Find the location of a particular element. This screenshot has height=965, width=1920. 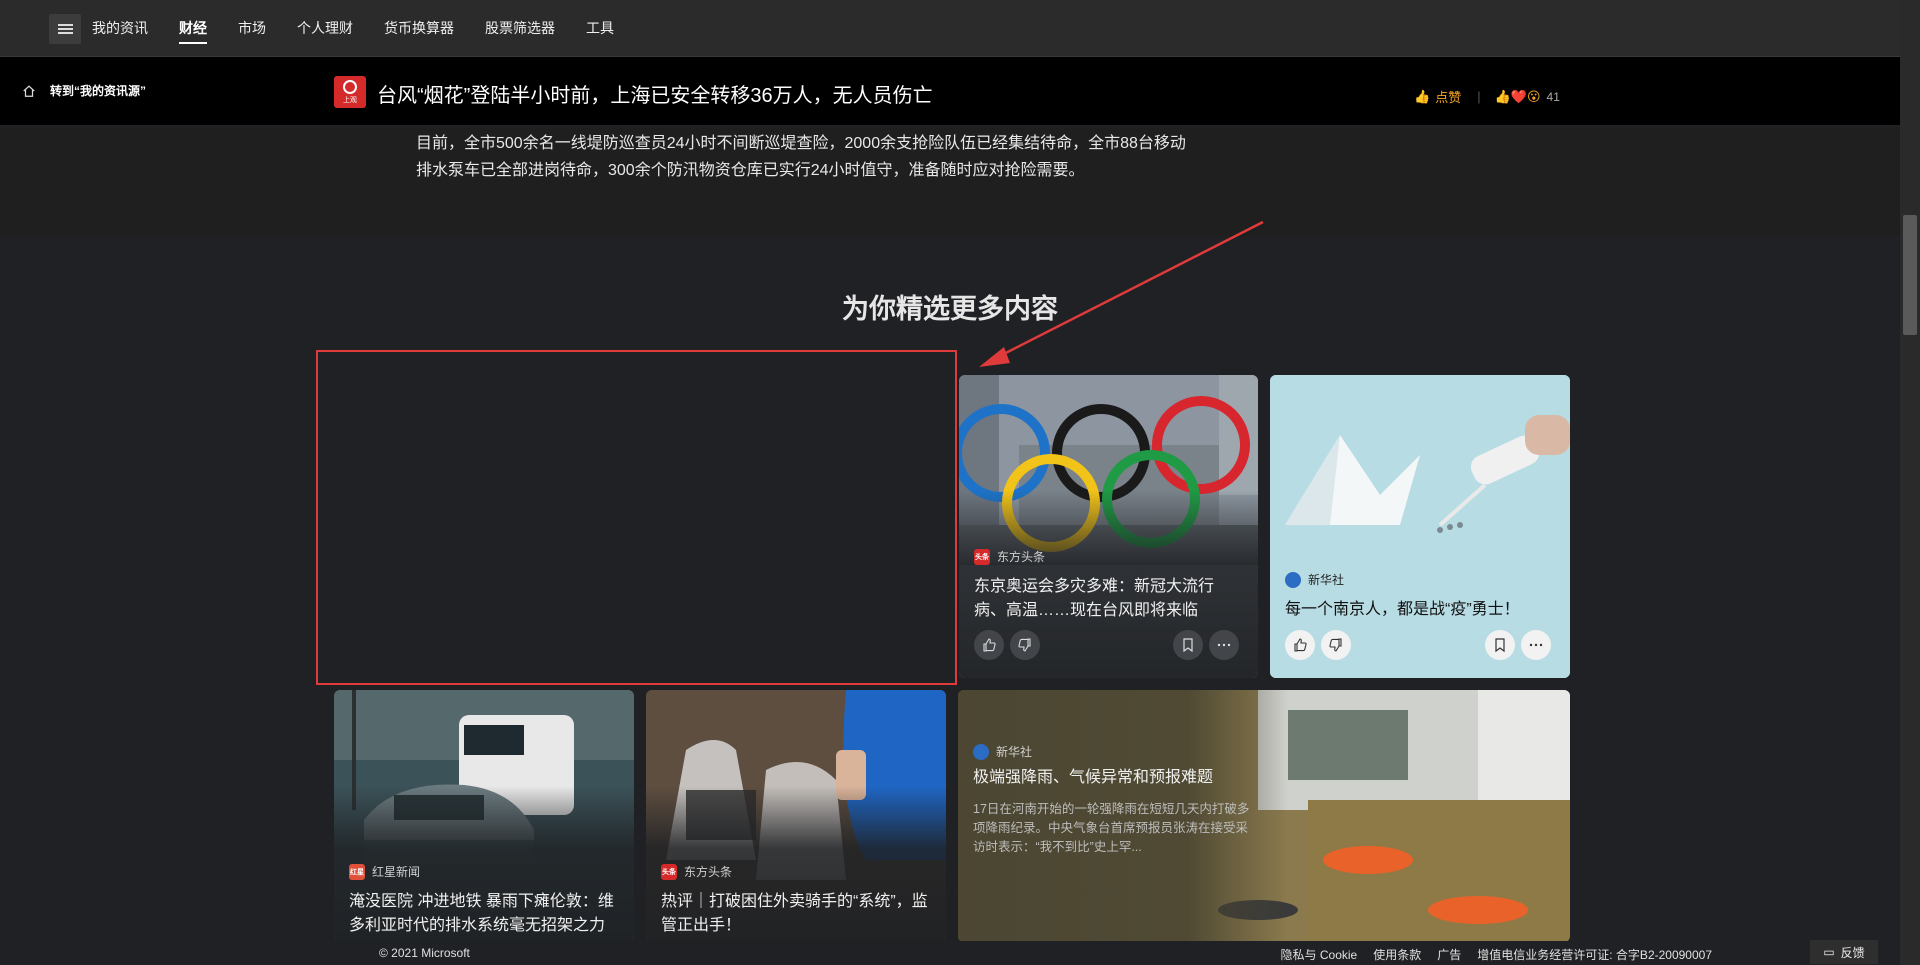

card-title: 极端强降雨、气候异常和预报难题 is located at coordinates (1093, 777).